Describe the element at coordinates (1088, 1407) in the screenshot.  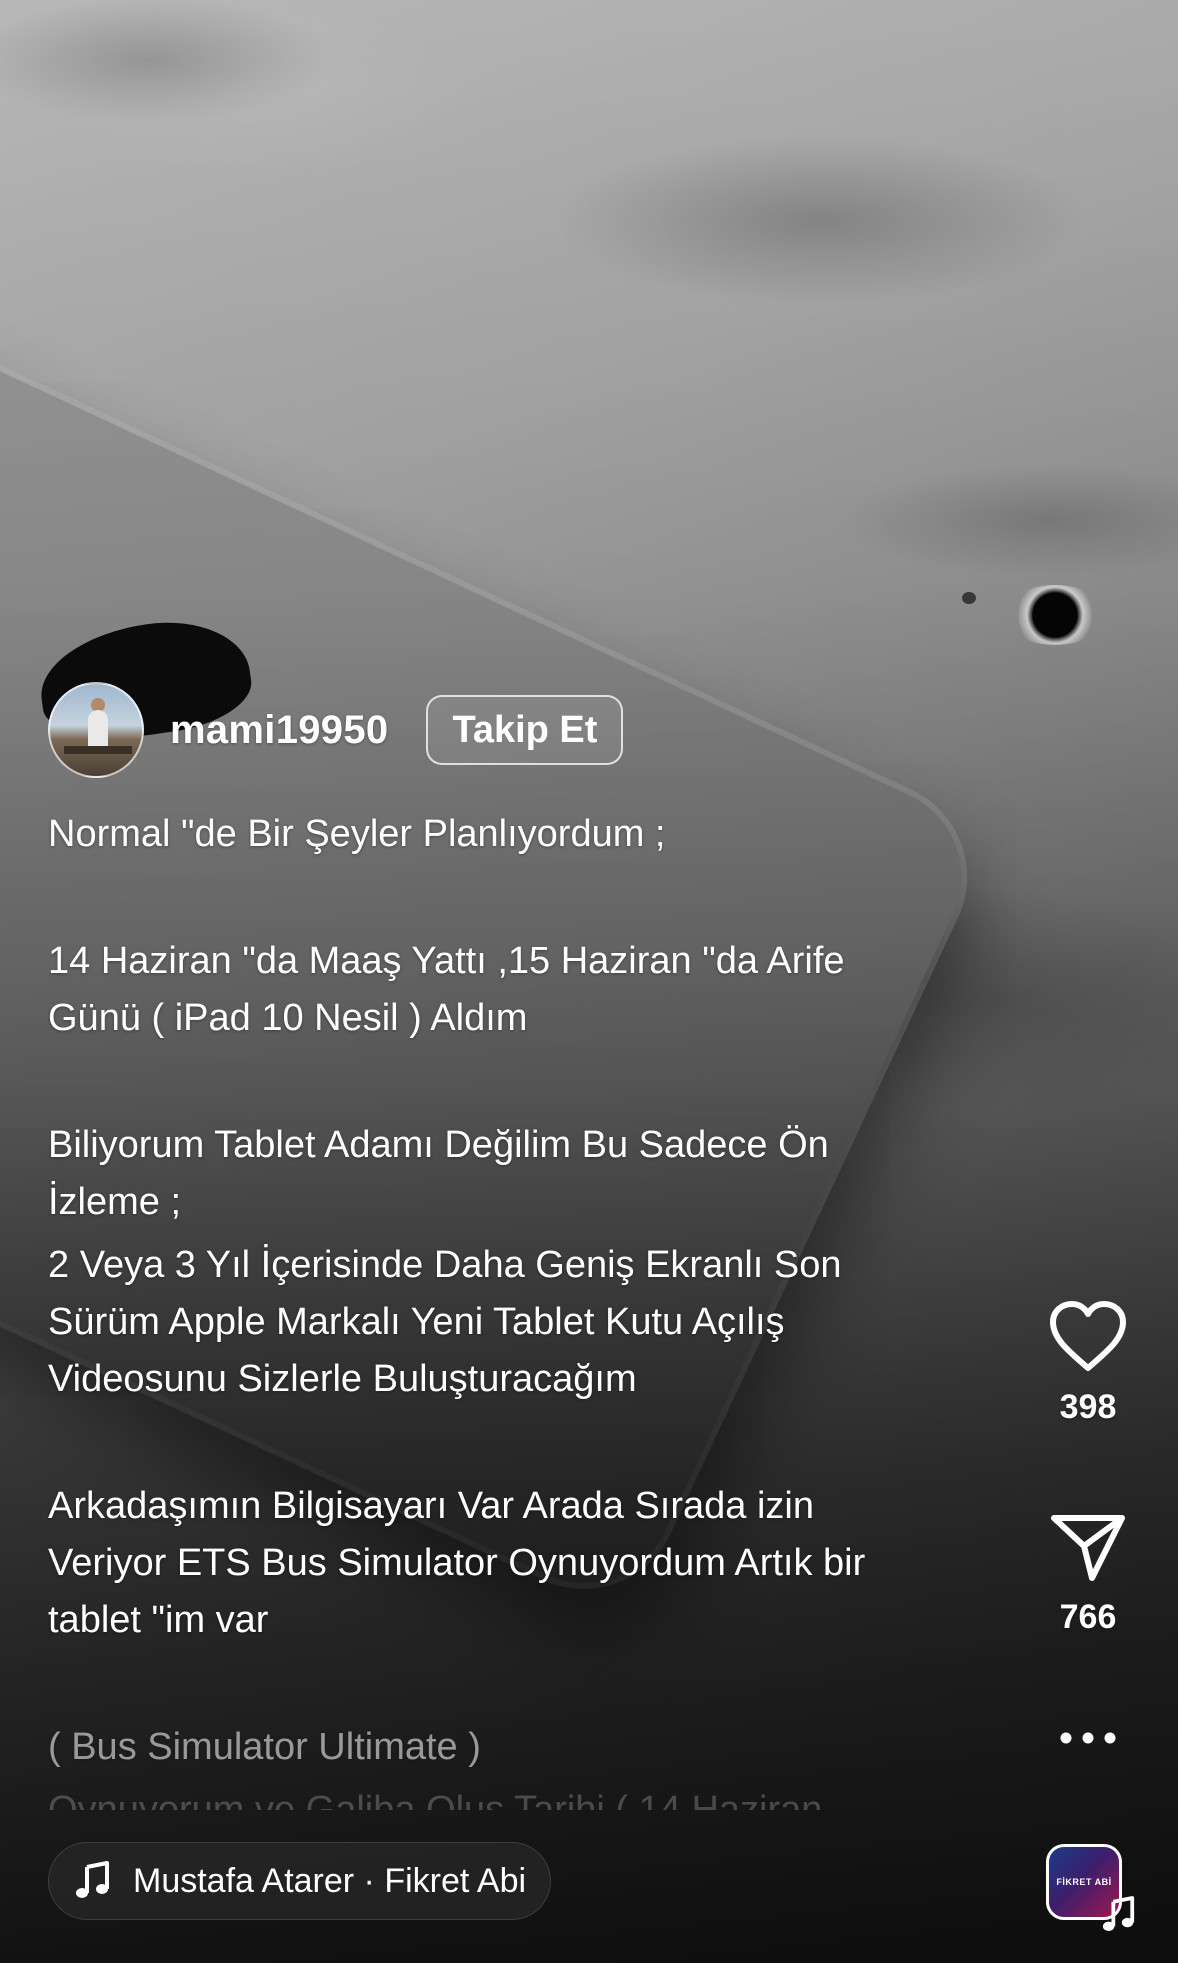
I see `like-count: 398` at that location.